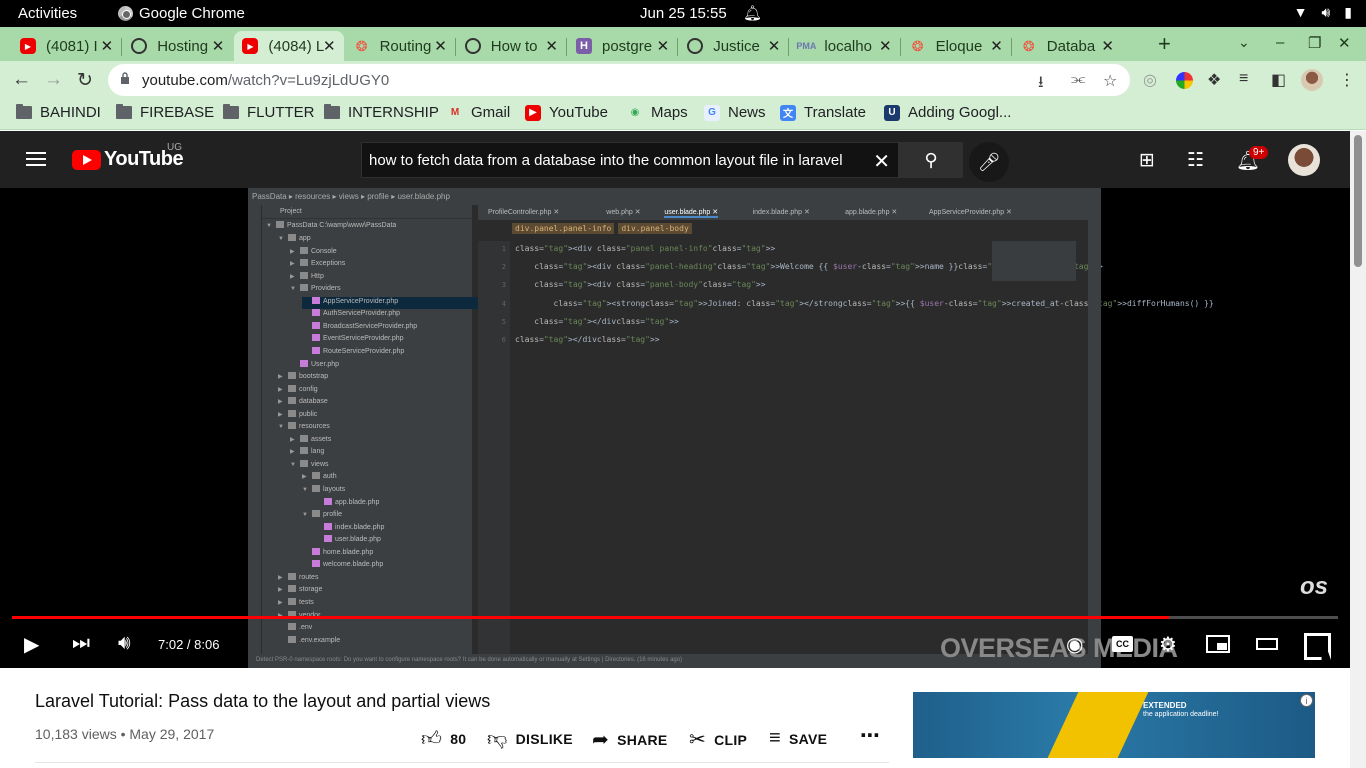  What do you see at coordinates (1164, 44) in the screenshot?
I see `new-tab-plus-icon: +` at bounding box center [1164, 44].